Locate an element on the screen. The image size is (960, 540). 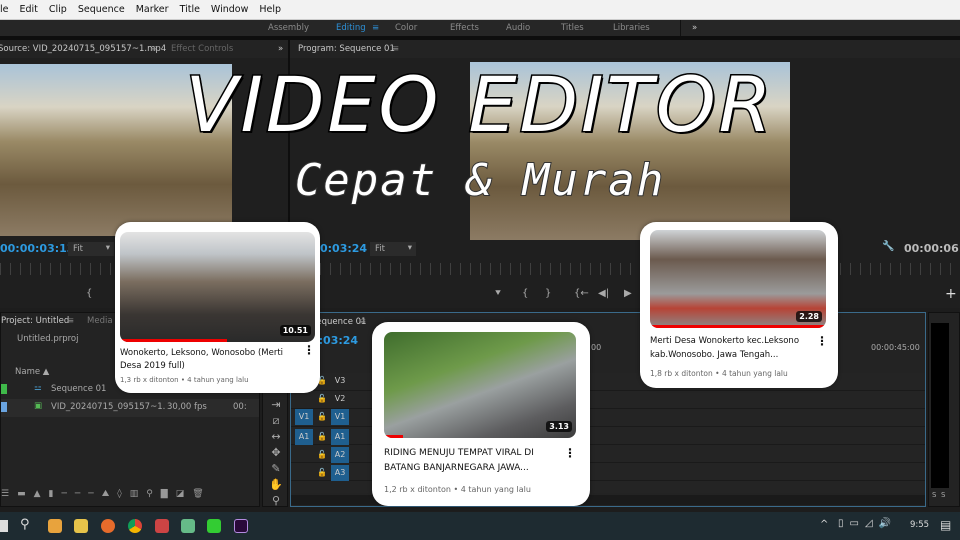
add-button: + is located at coordinates (951, 294).